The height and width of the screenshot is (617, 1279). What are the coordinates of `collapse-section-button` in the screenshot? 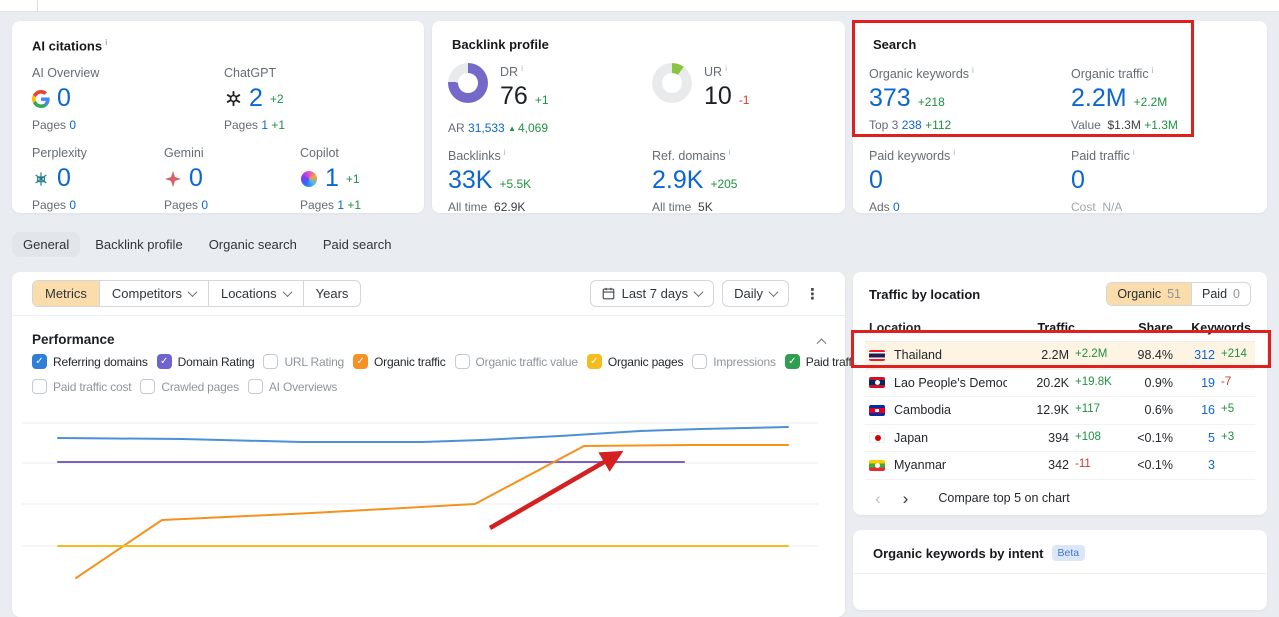 It's located at (821, 339).